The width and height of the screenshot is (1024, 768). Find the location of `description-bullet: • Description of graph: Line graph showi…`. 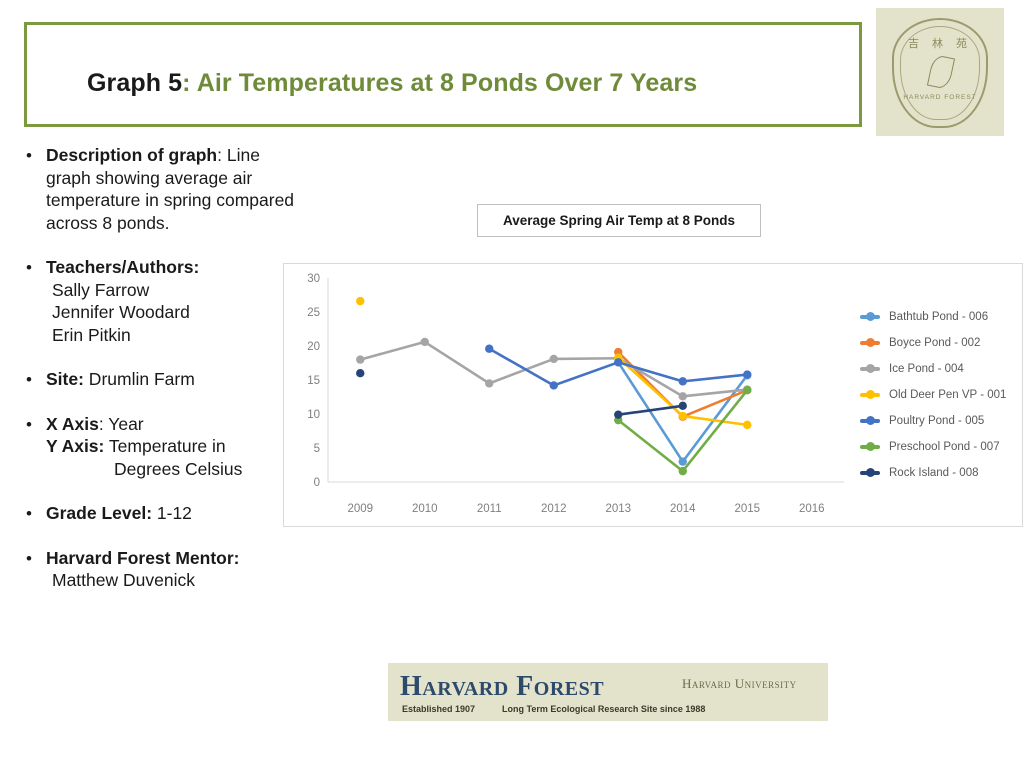

description-bullet: • Description of graph: Line graph showi… is located at coordinates (155, 189).